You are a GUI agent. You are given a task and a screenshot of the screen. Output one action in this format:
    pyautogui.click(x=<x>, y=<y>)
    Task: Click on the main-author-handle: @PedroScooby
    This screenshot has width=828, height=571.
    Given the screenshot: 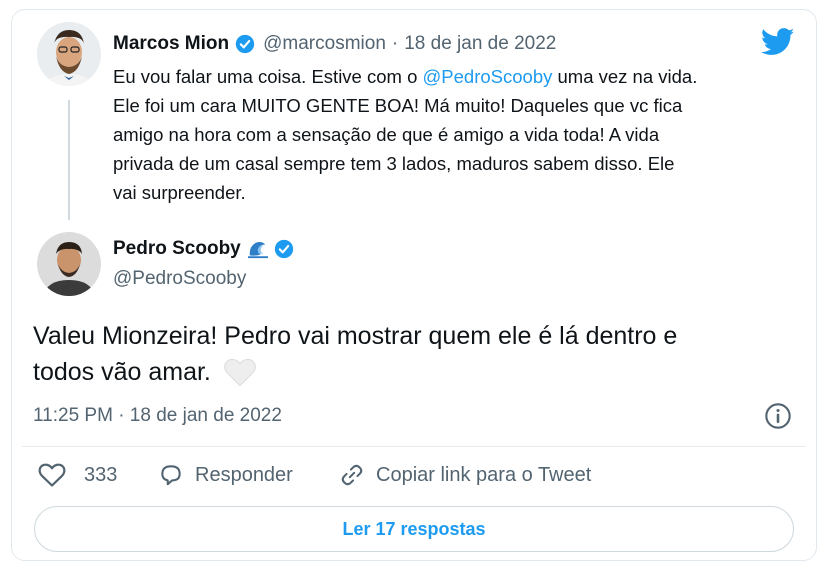 What is the action you would take?
    pyautogui.click(x=179, y=279)
    